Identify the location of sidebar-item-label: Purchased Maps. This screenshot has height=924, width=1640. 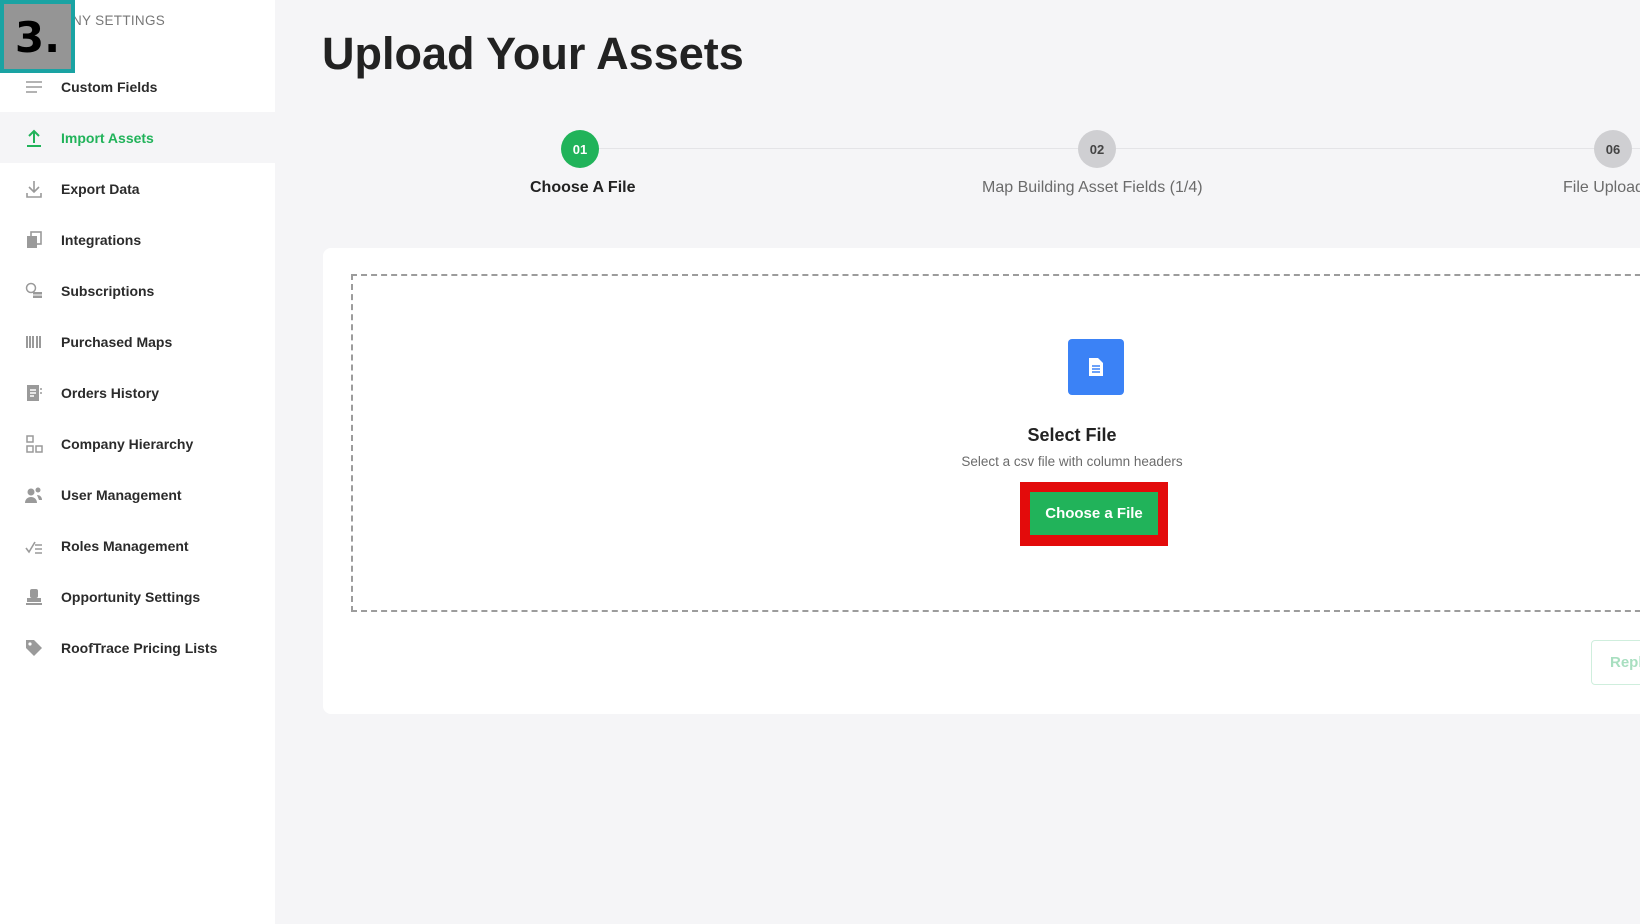
(117, 341).